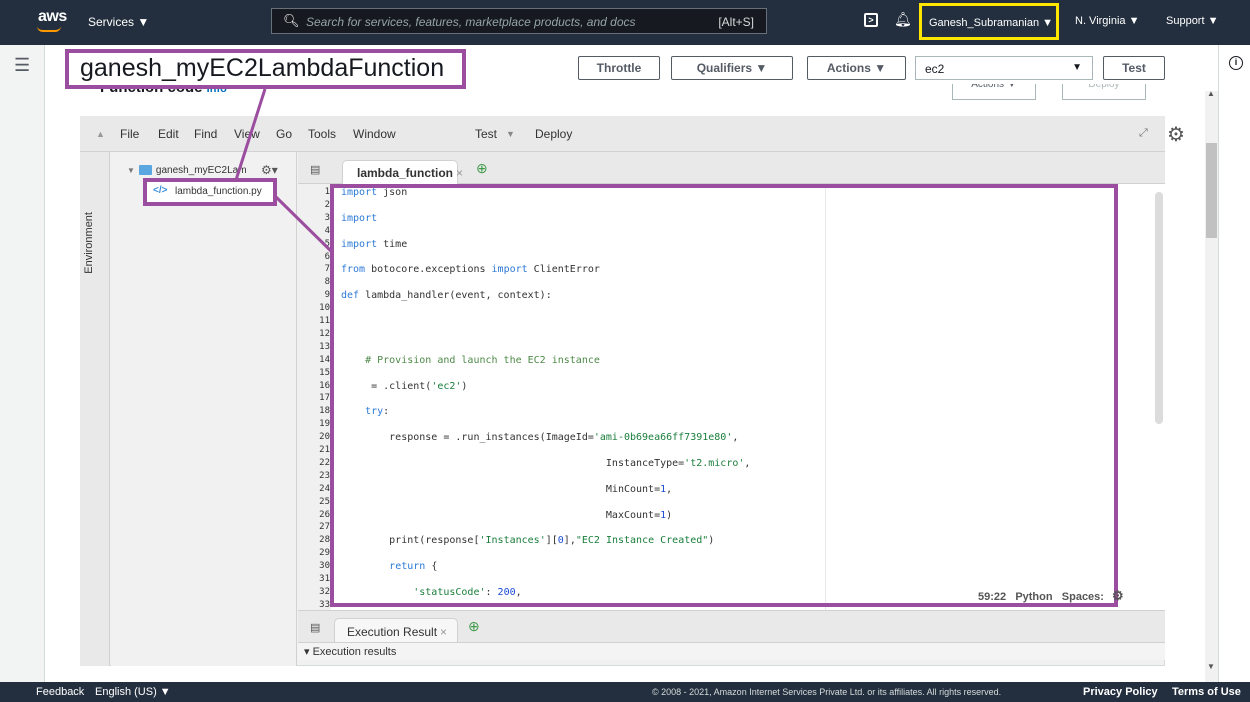  I want to click on line-number: 19, so click(324, 424).